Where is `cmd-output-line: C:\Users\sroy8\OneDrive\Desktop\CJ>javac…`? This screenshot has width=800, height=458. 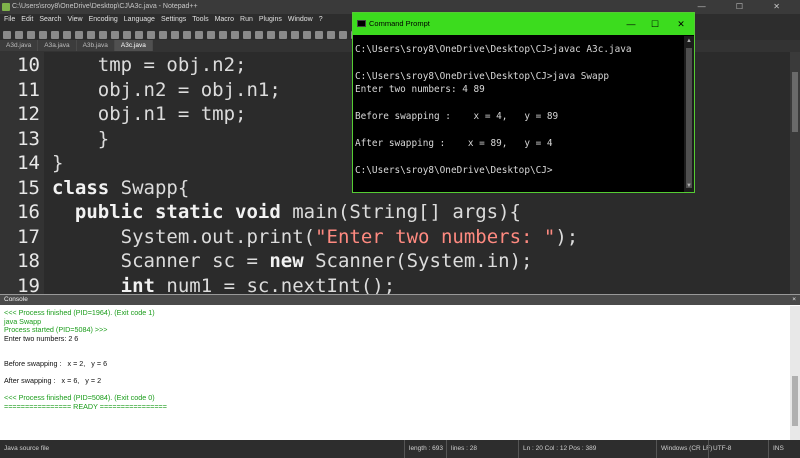 cmd-output-line: C:\Users\sroy8\OneDrive\Desktop\CJ>javac… is located at coordinates (493, 49).